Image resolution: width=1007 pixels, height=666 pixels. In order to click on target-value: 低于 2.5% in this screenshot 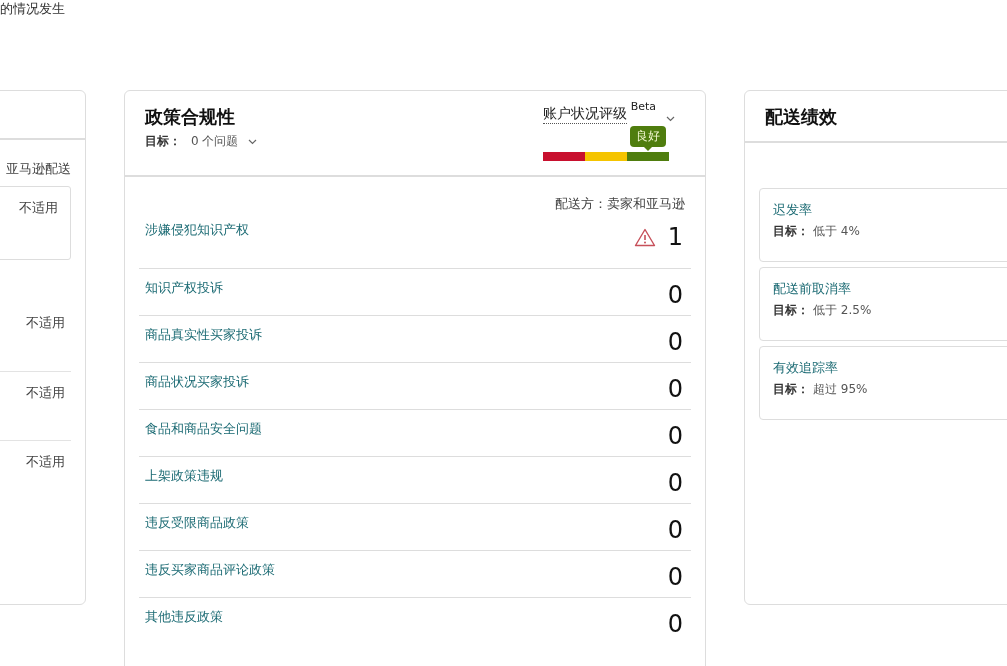, I will do `click(842, 310)`.